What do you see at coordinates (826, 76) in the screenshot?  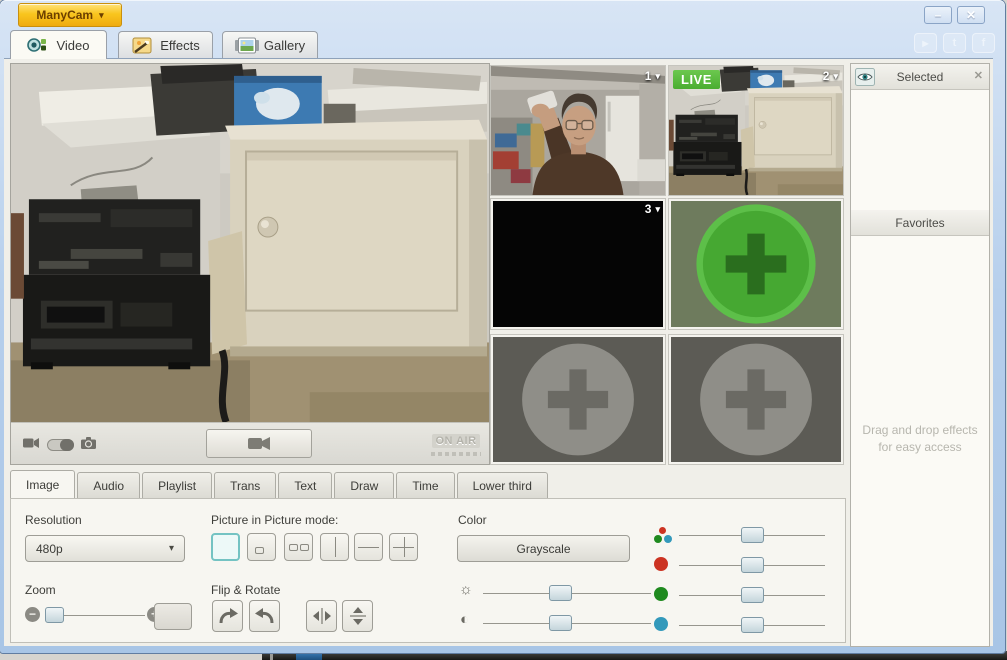 I see `thumbnail-number: 2` at bounding box center [826, 76].